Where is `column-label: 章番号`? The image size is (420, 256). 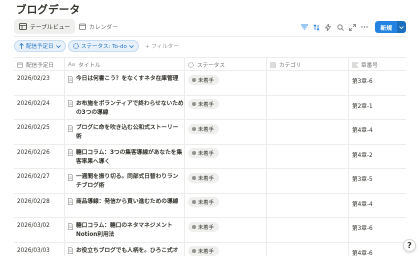 column-label: 章番号 is located at coordinates (369, 65).